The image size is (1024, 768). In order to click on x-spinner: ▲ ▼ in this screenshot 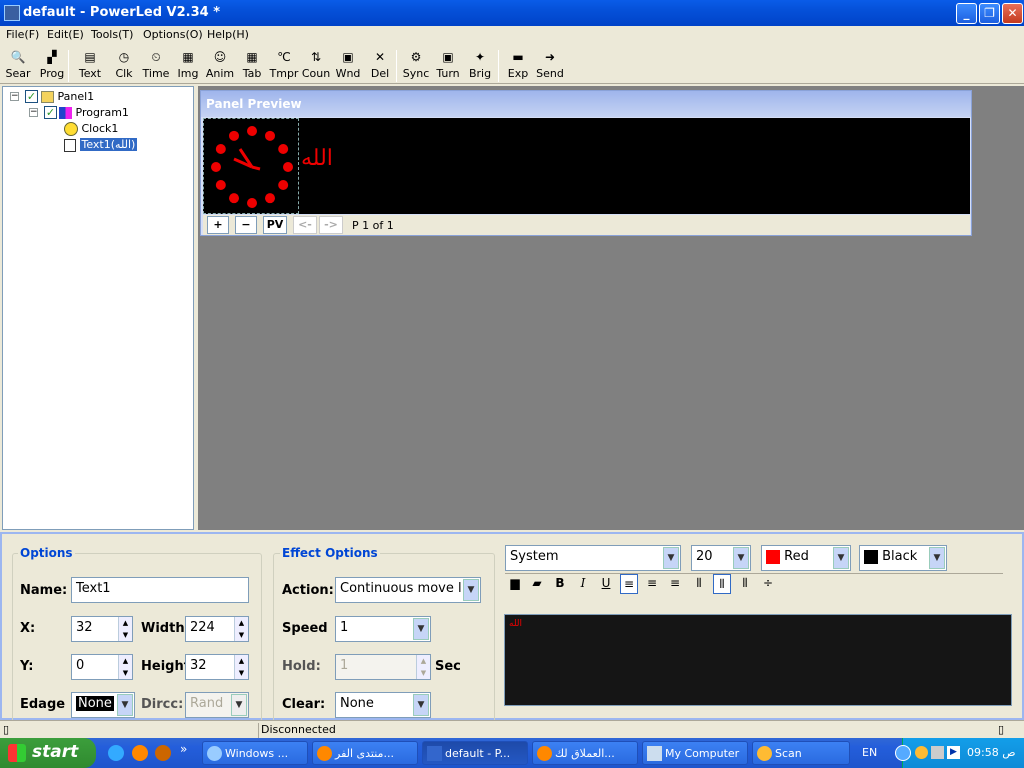, I will do `click(125, 629)`.